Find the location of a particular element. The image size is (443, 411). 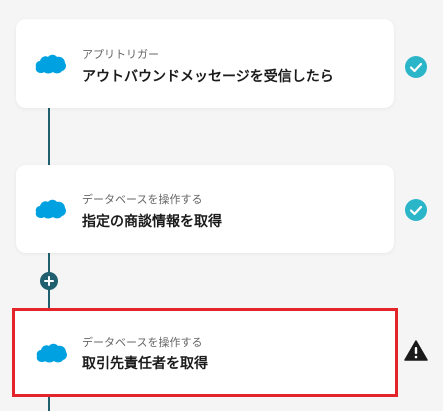

warning-icon is located at coordinates (416, 350).